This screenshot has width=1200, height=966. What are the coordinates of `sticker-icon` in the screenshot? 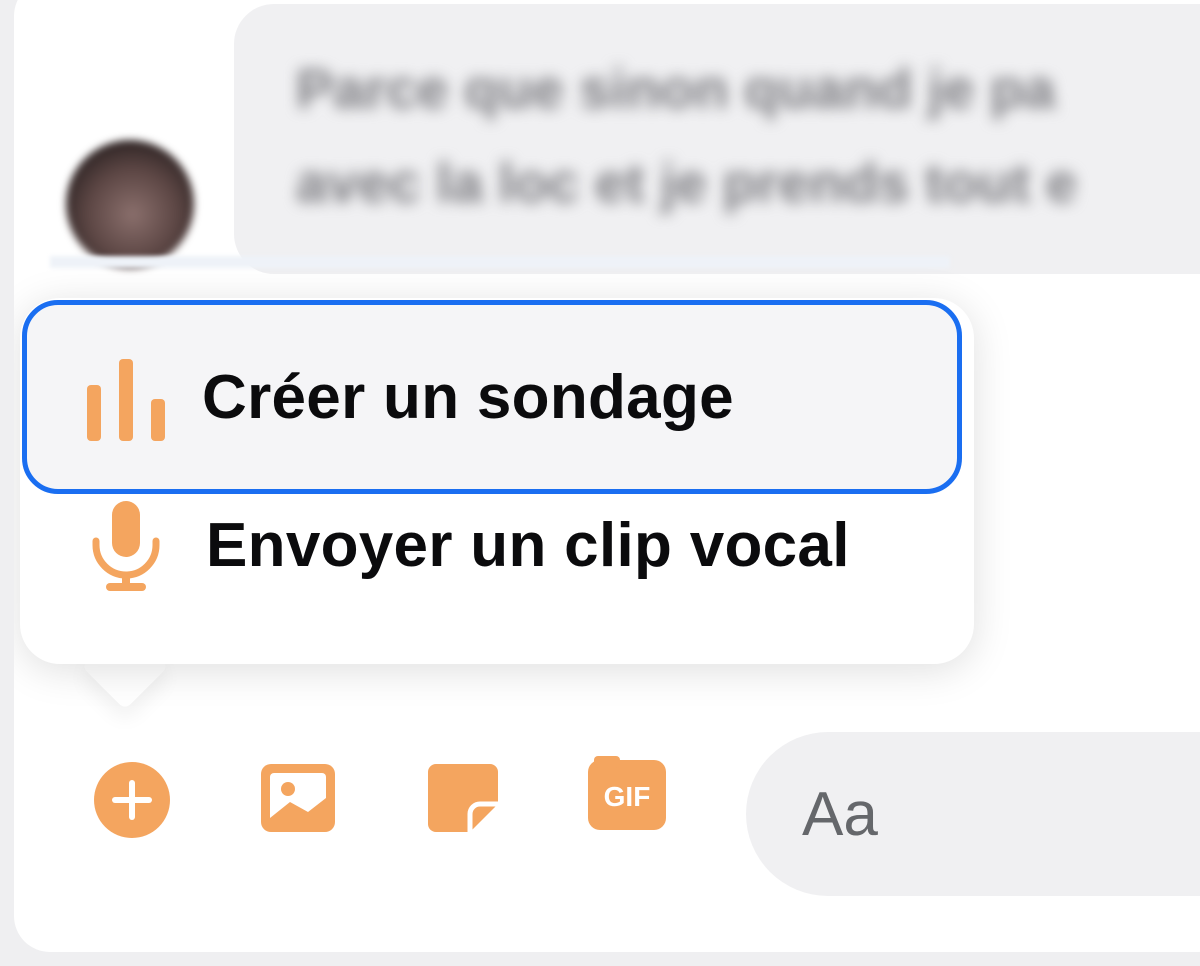 It's located at (464, 798).